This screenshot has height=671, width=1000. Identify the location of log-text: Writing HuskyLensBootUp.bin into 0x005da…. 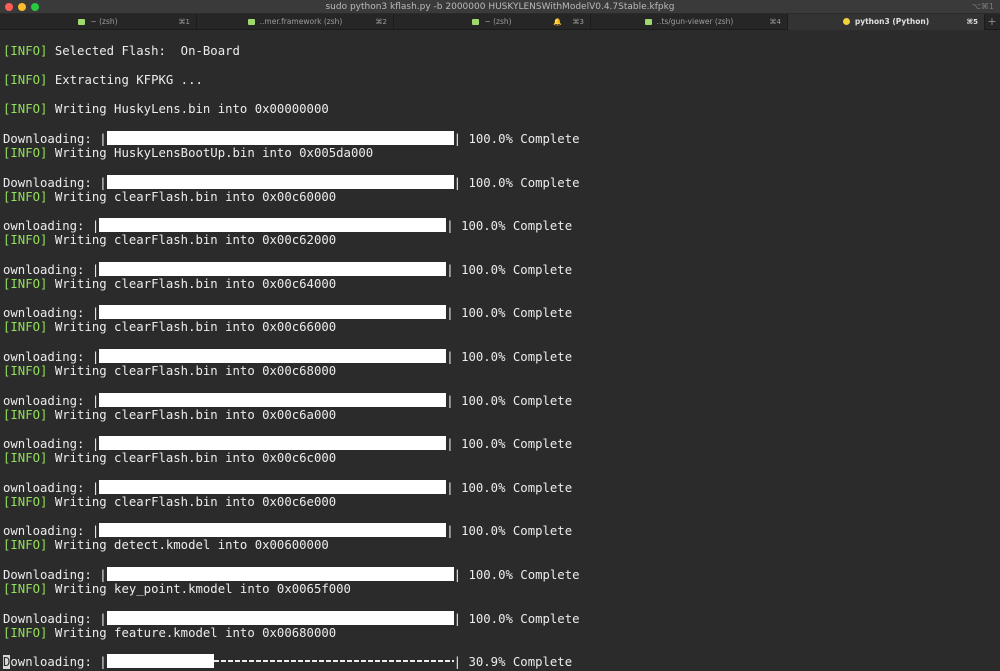
(214, 153).